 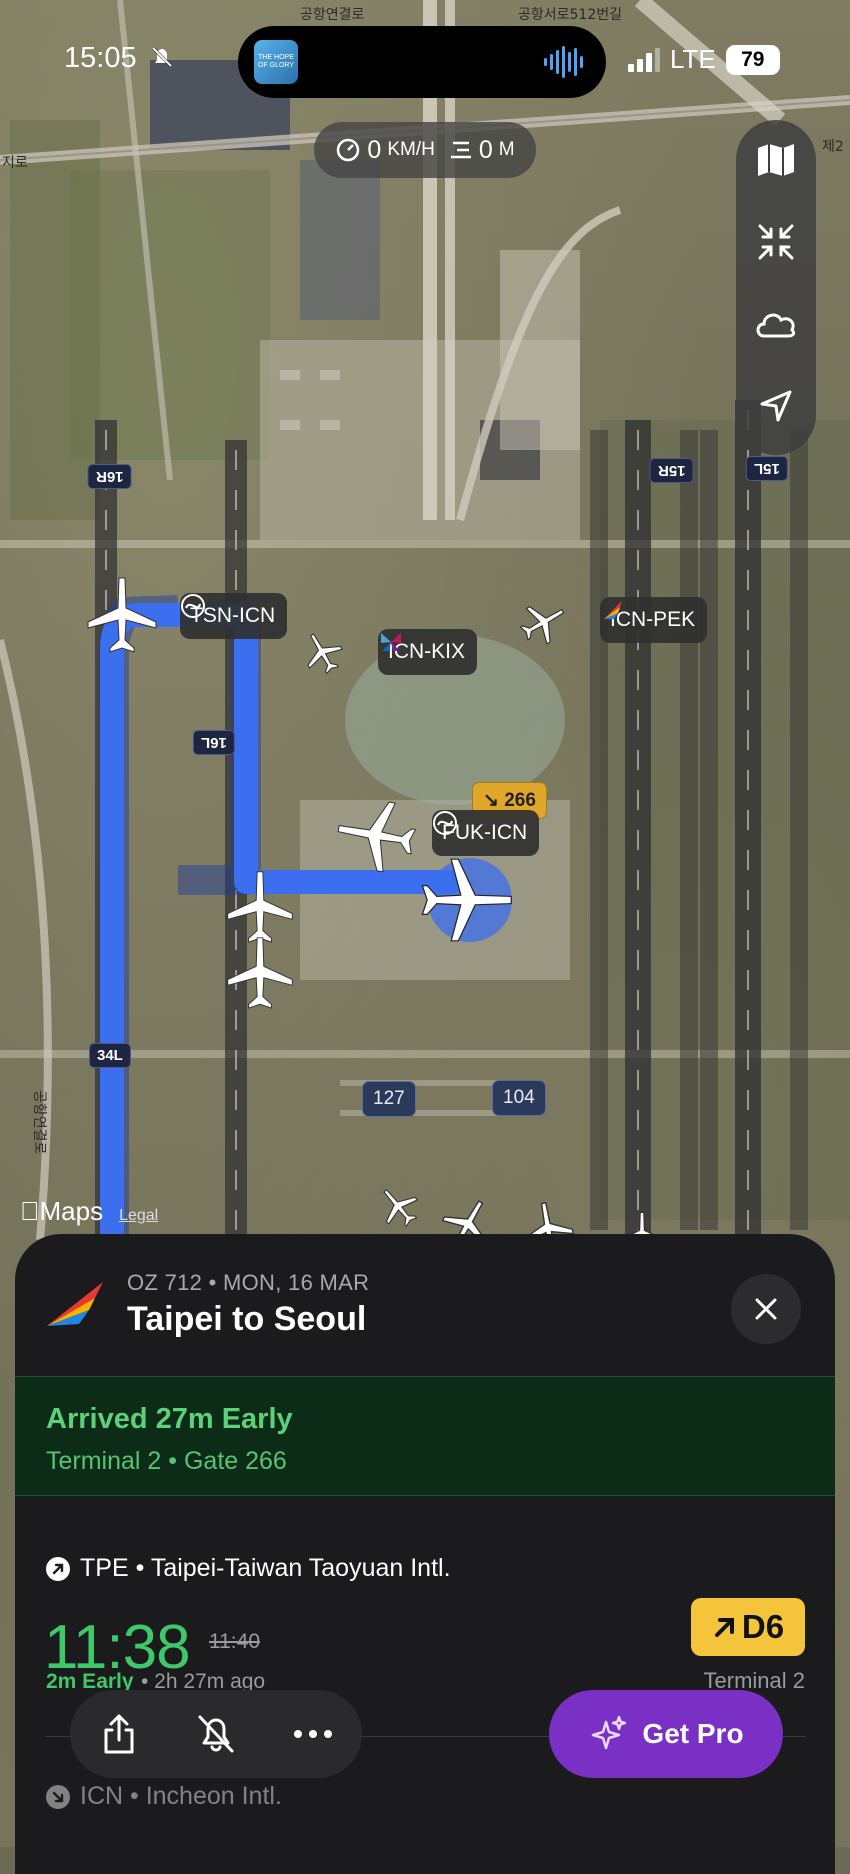 What do you see at coordinates (166, 1461) in the screenshot?
I see `arrival-detail: Terminal 2 • Gate 266` at bounding box center [166, 1461].